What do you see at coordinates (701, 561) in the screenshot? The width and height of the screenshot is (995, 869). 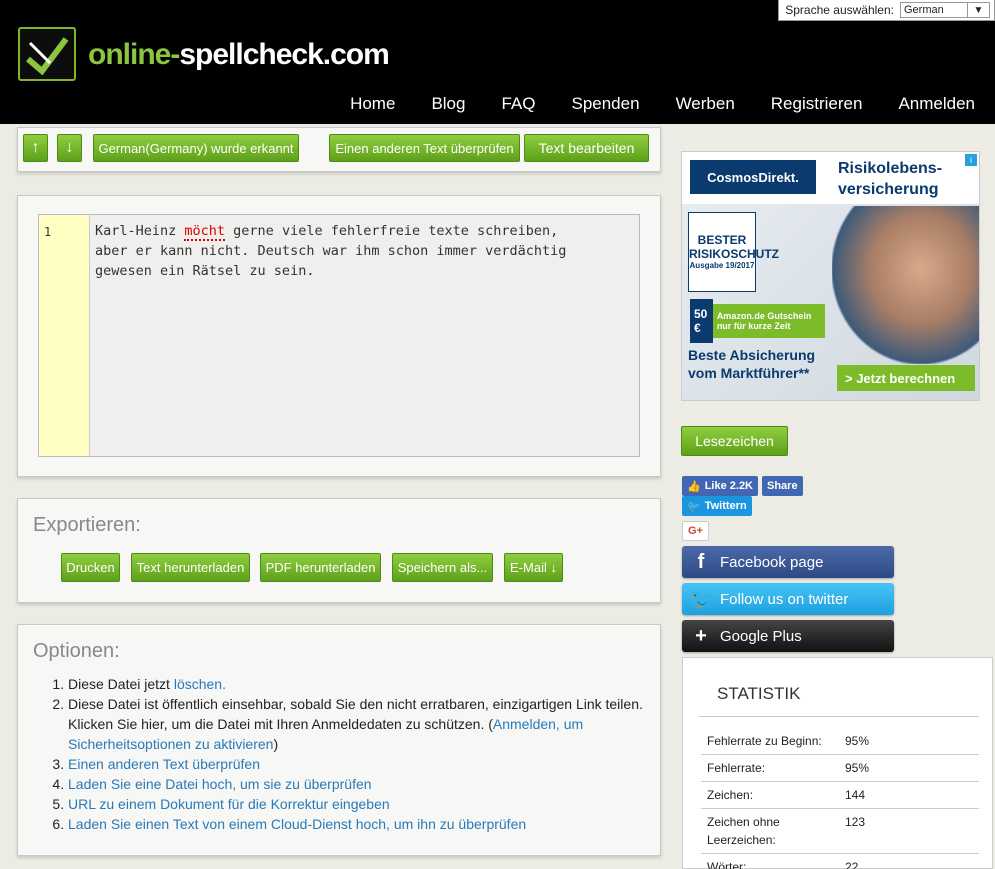 I see `facebook-icon: f` at bounding box center [701, 561].